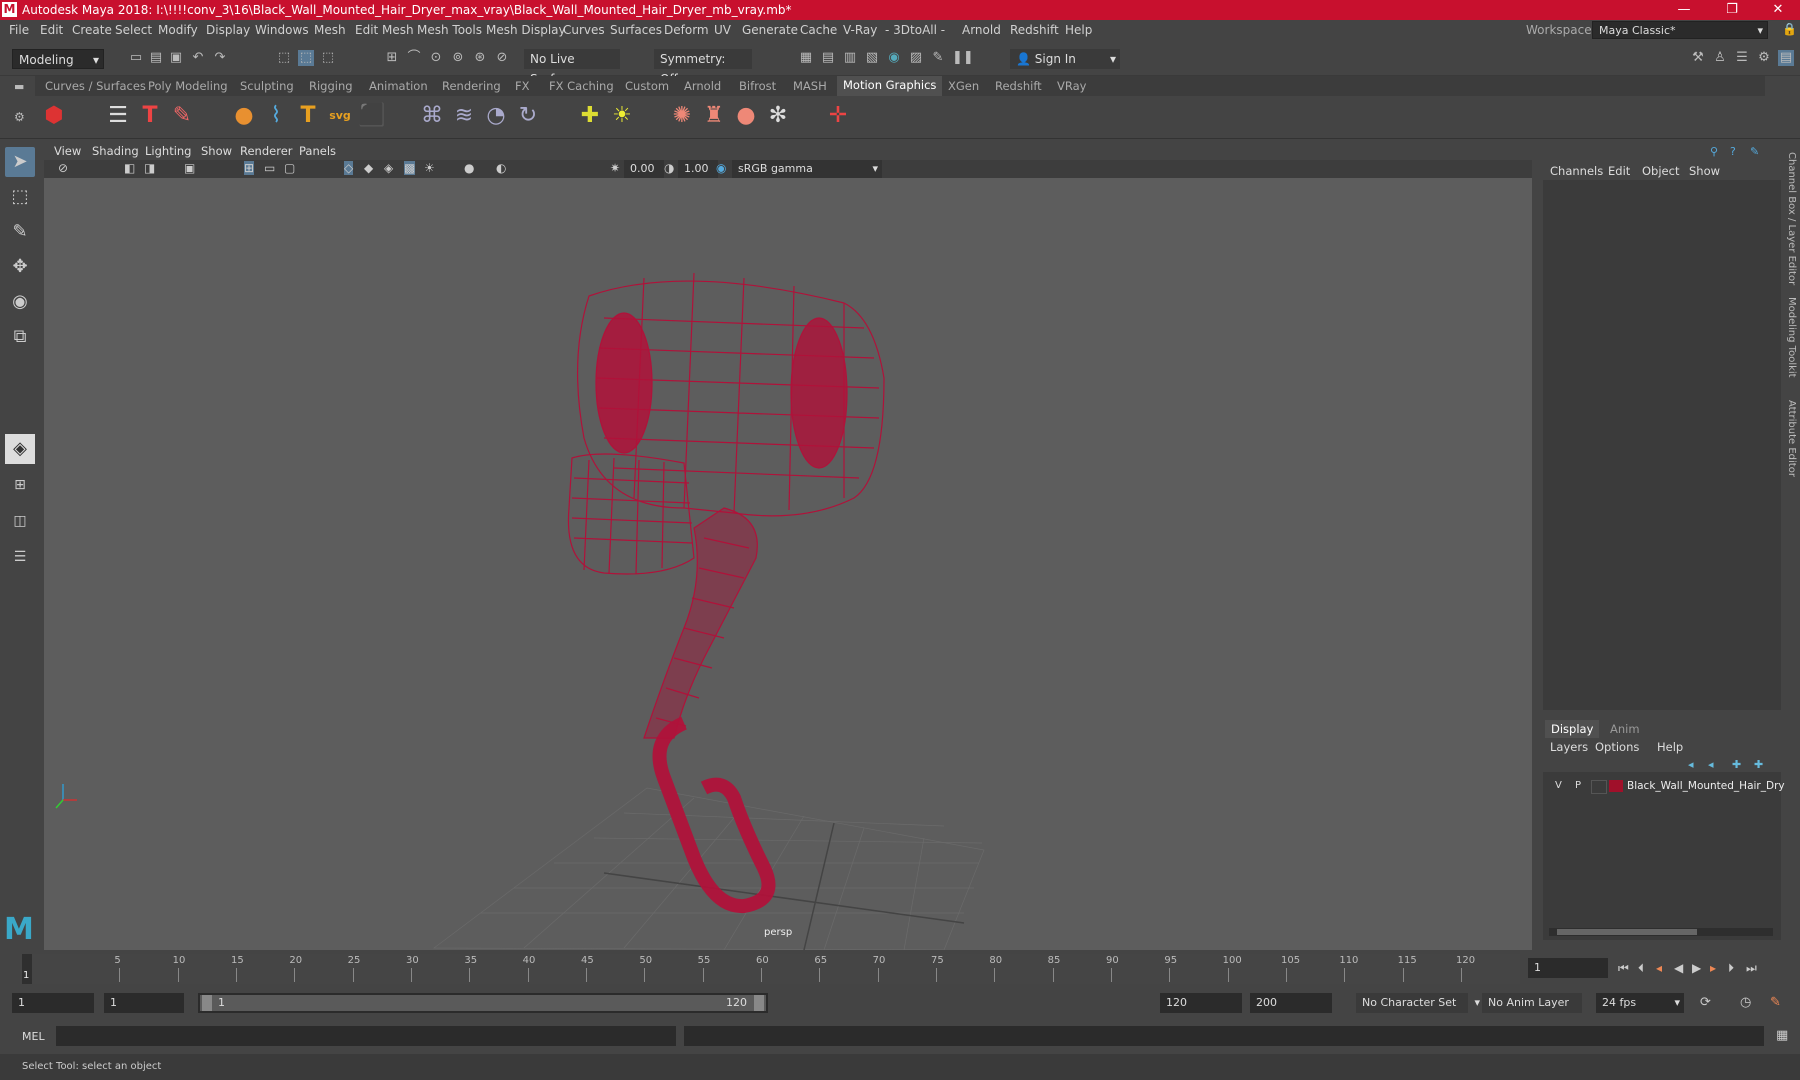  I want to click on viewport-menu-shading: Shading, so click(115, 151).